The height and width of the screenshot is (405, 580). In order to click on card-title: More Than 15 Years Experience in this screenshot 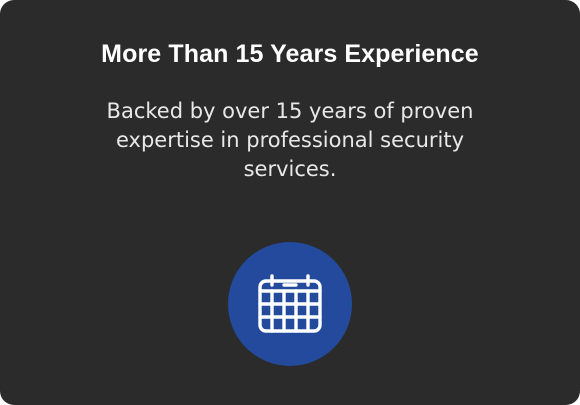, I will do `click(290, 54)`.